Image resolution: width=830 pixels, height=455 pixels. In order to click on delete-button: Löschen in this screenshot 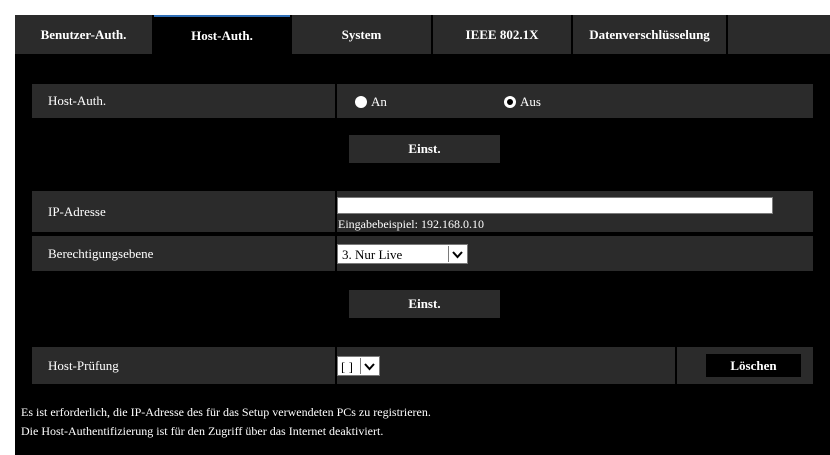, I will do `click(753, 365)`.